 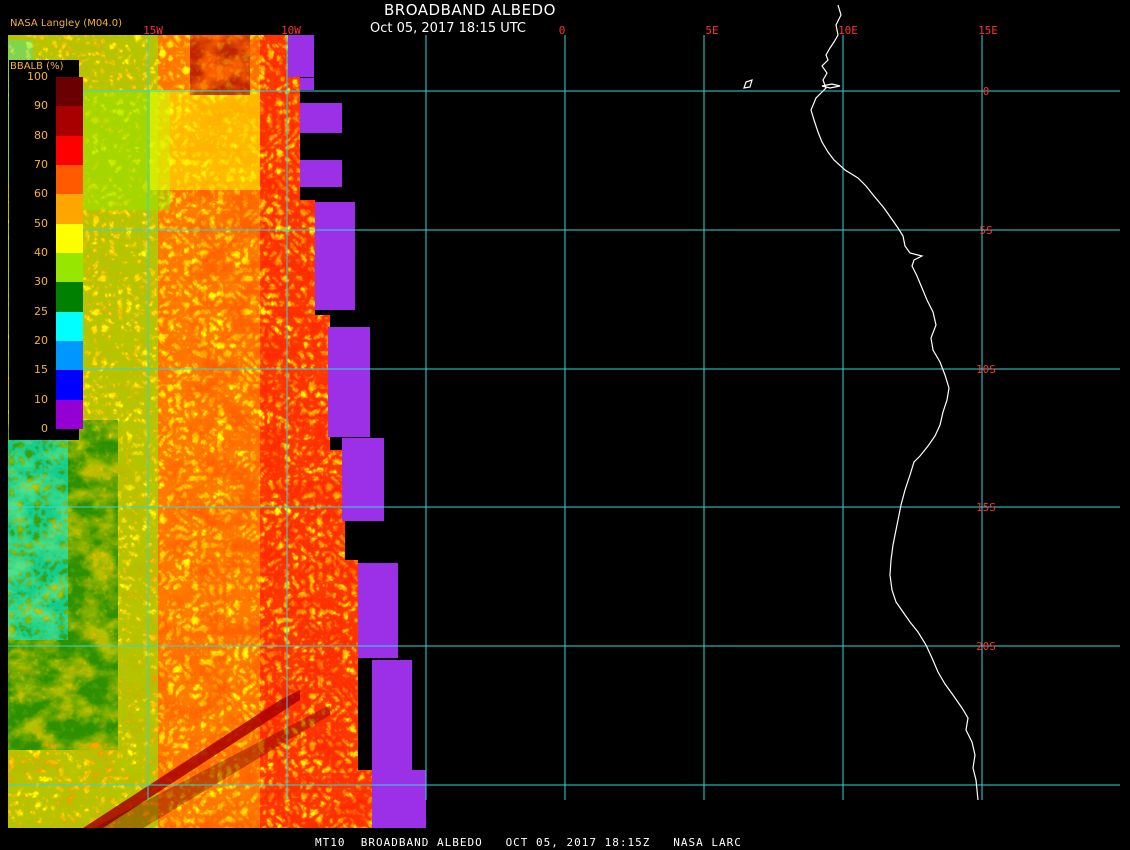 What do you see at coordinates (711, 30) in the screenshot?
I see `longitude-label: 5E` at bounding box center [711, 30].